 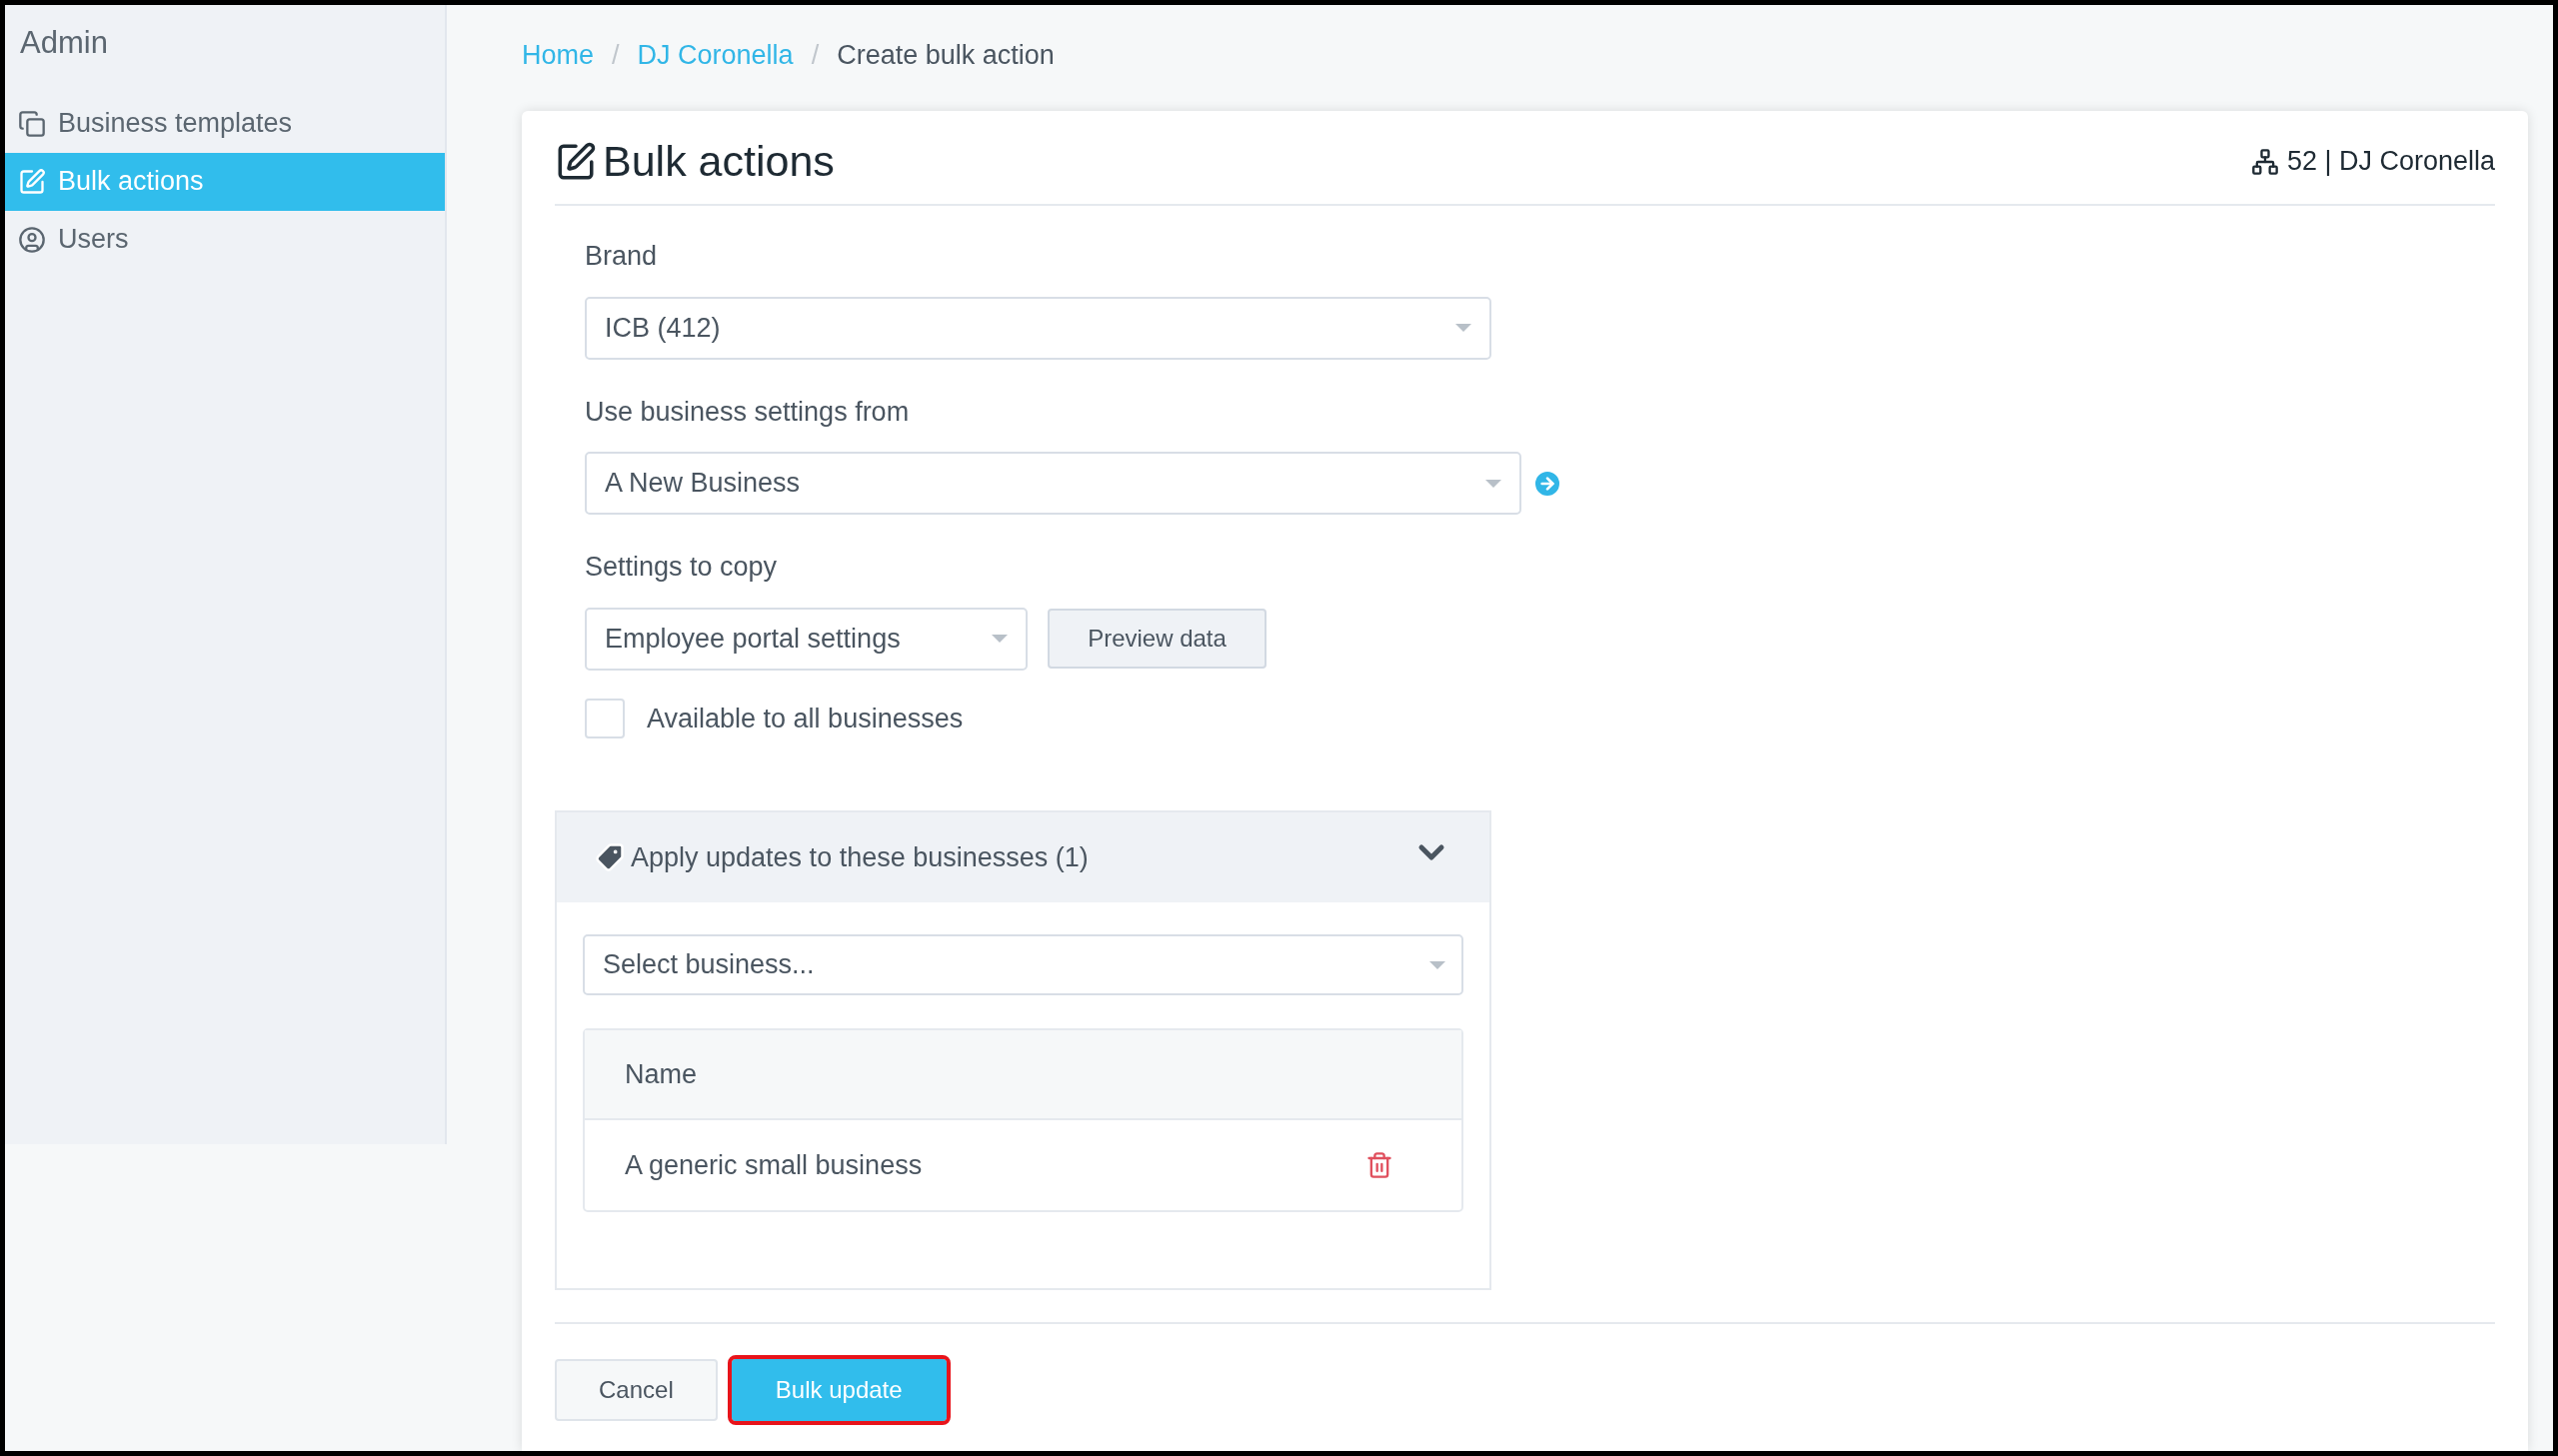 I want to click on sidebar-title: Admin, so click(x=64, y=43).